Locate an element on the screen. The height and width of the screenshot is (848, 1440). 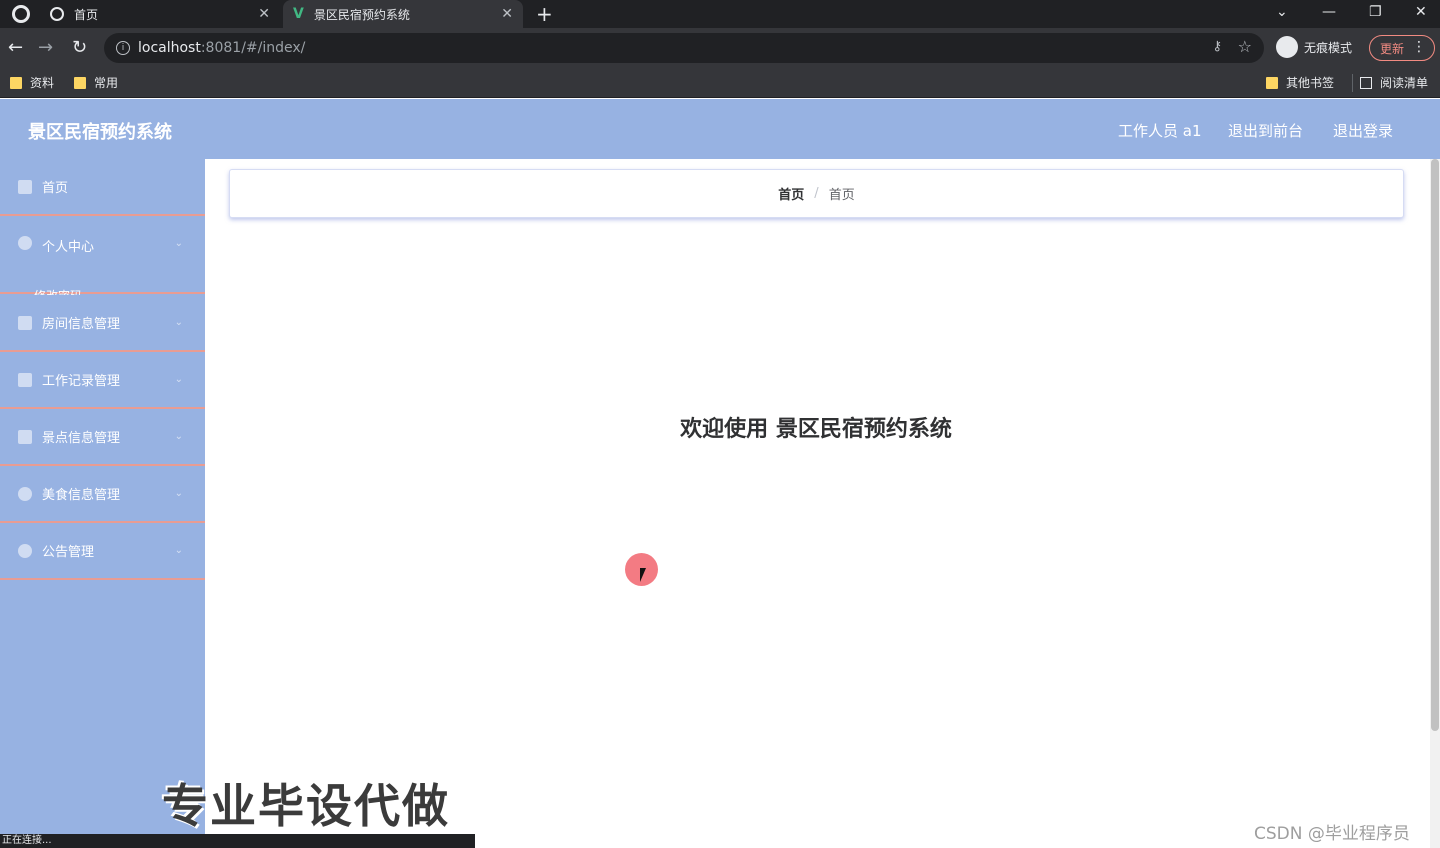
incognito-indicator: 无痕模式 is located at coordinates (1314, 47).